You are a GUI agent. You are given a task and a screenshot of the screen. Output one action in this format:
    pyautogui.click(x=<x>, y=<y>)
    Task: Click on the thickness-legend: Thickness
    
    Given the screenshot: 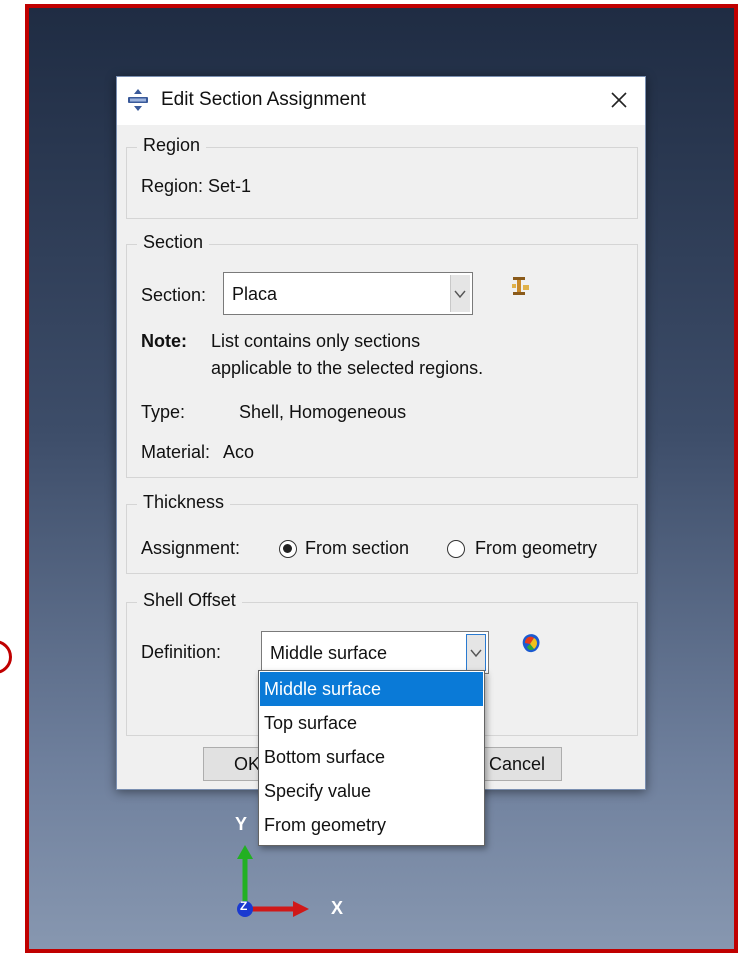 What is the action you would take?
    pyautogui.click(x=184, y=502)
    